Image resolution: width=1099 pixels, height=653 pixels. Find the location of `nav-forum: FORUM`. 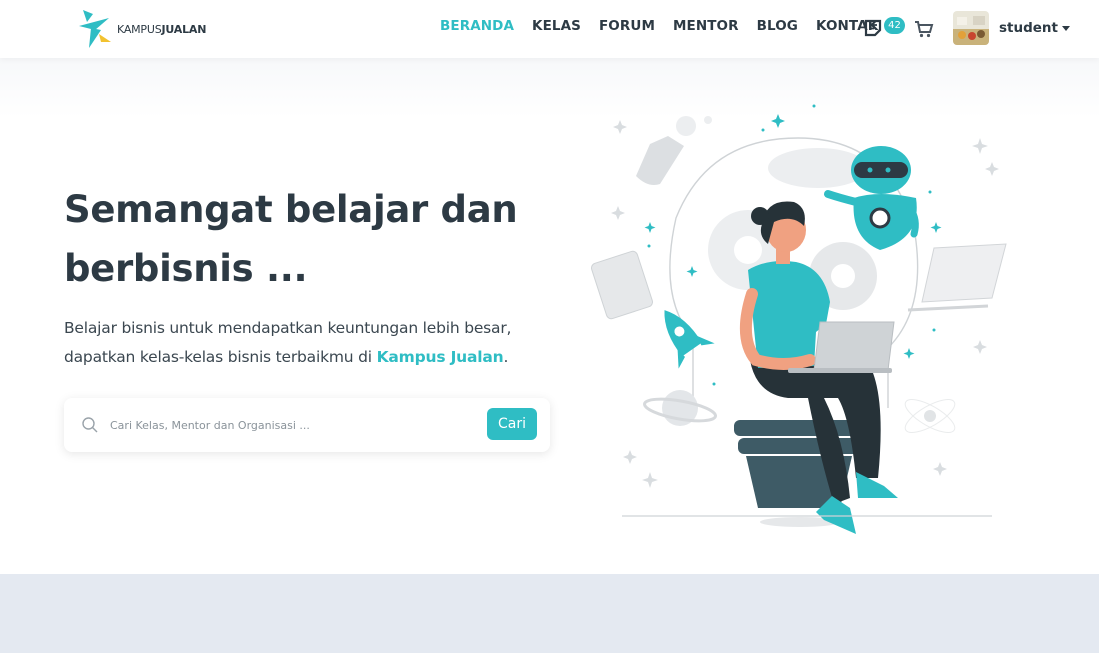

nav-forum: FORUM is located at coordinates (627, 26).